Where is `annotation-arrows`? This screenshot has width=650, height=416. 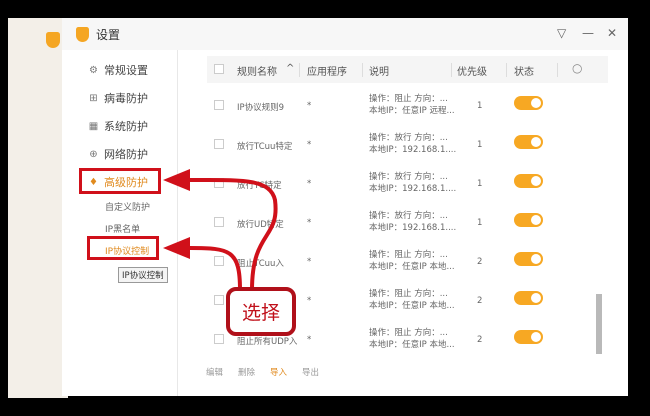
annotation-arrows is located at coordinates (220, 230).